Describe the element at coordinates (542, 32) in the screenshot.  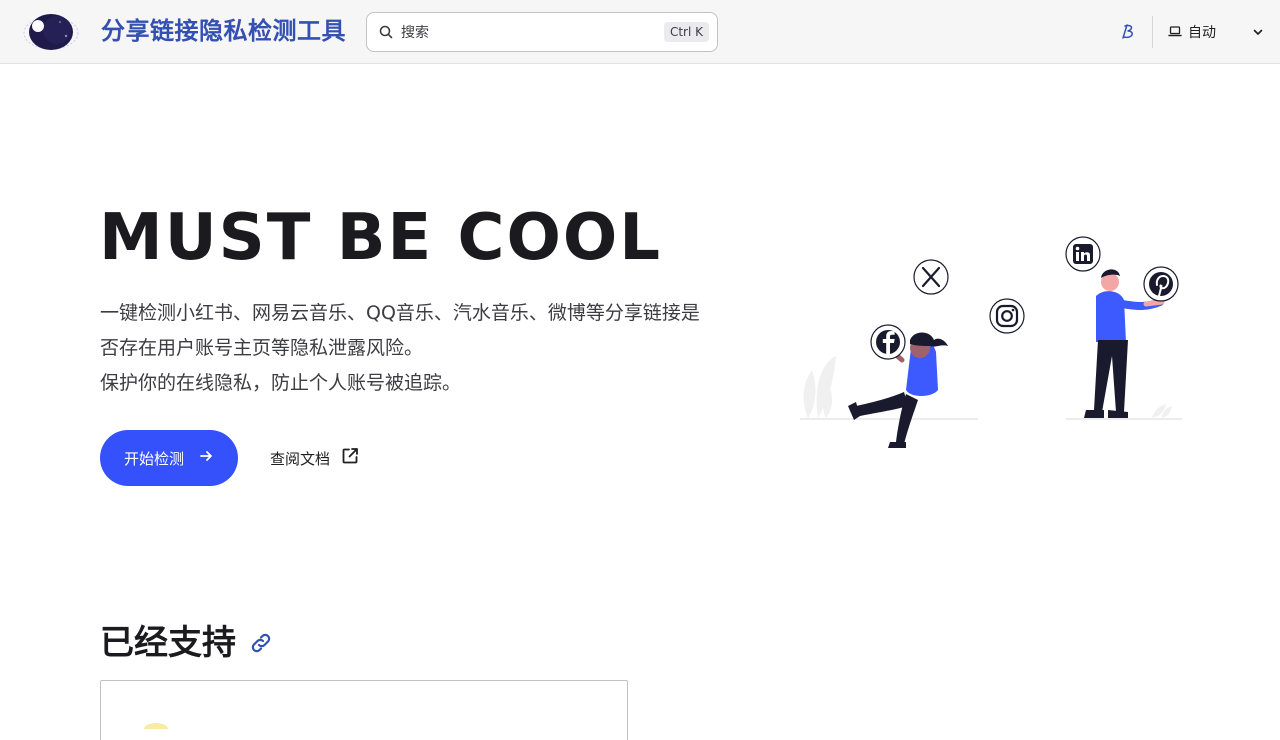
I see `search-input: 搜索 Ctrl K` at that location.